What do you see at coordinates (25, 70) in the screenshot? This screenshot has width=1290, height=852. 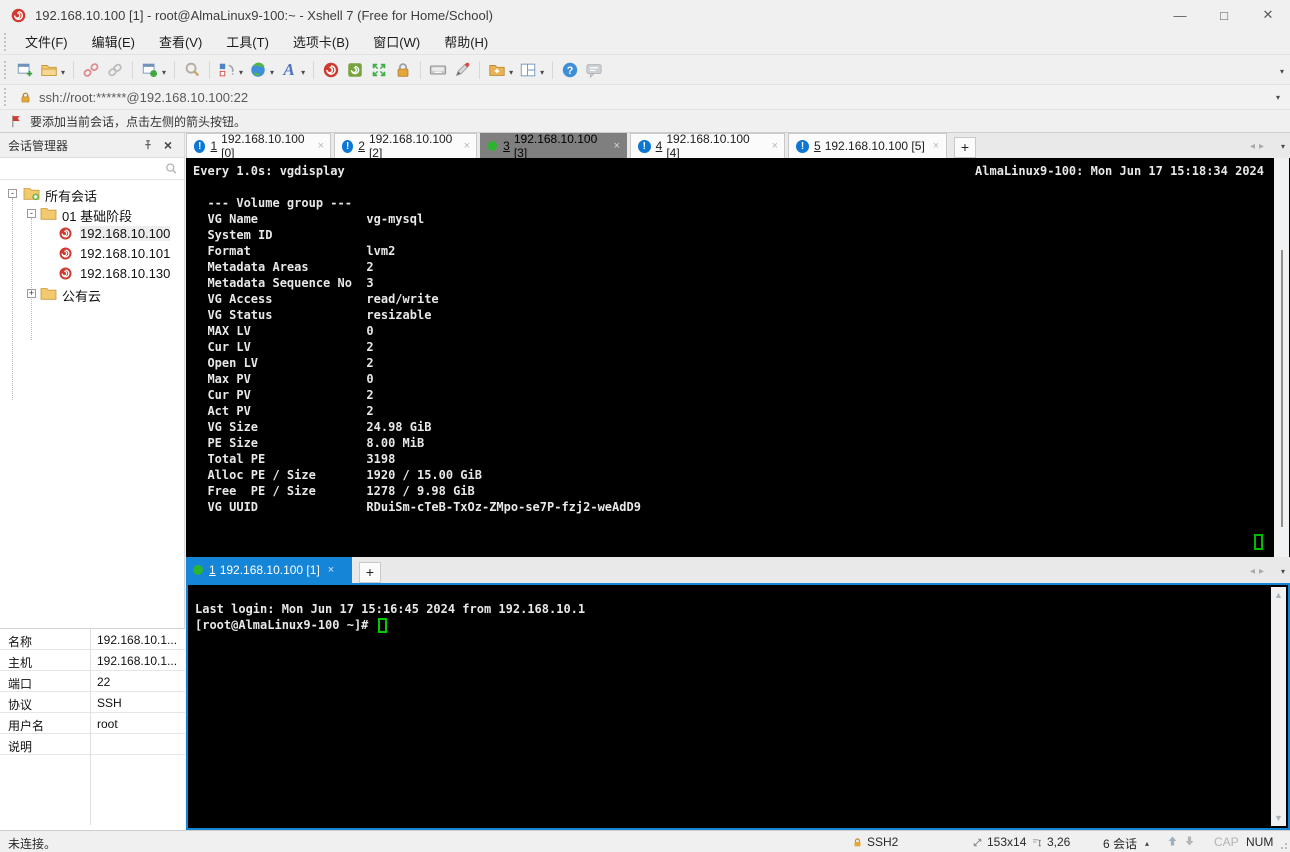 I see `new-session-icon` at bounding box center [25, 70].